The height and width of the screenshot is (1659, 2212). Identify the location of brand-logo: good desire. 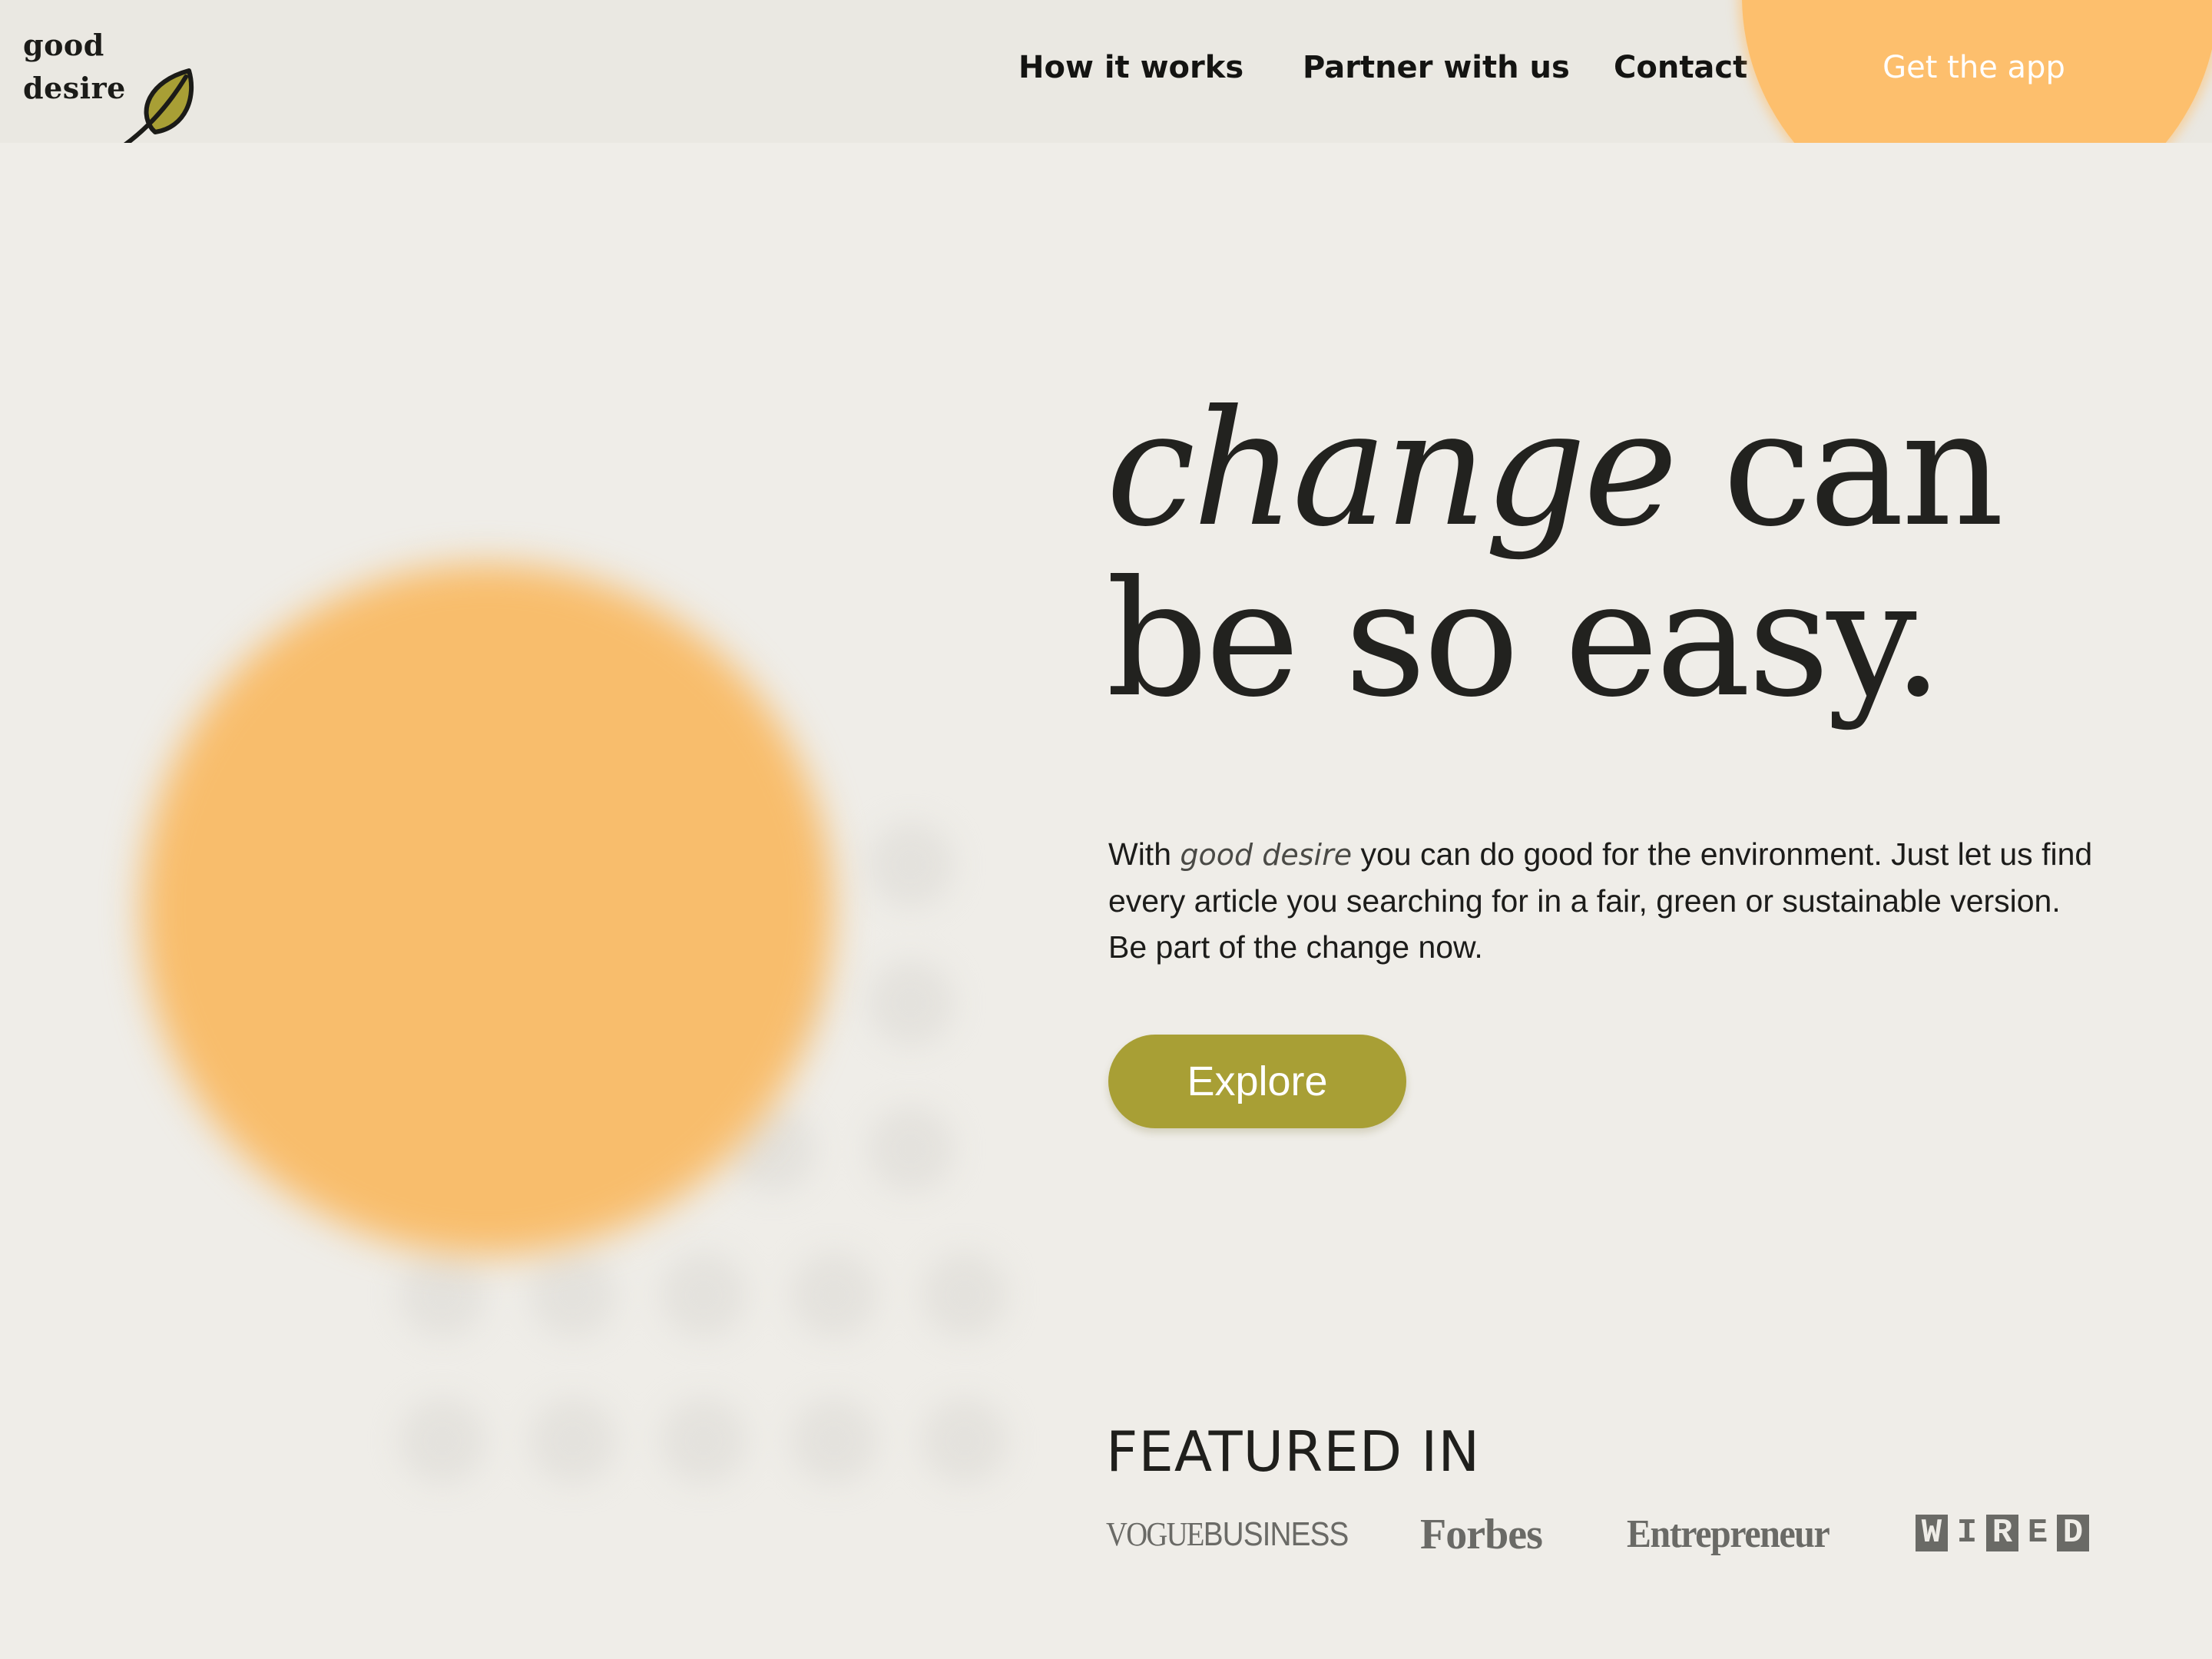
(108, 85).